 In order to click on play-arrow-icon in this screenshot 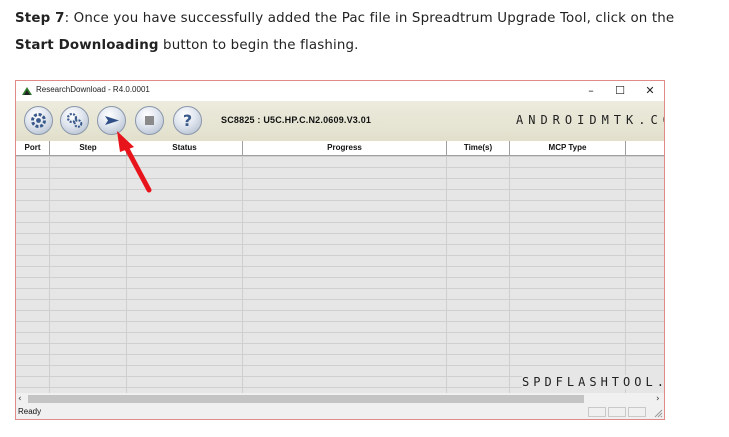, I will do `click(112, 120)`.